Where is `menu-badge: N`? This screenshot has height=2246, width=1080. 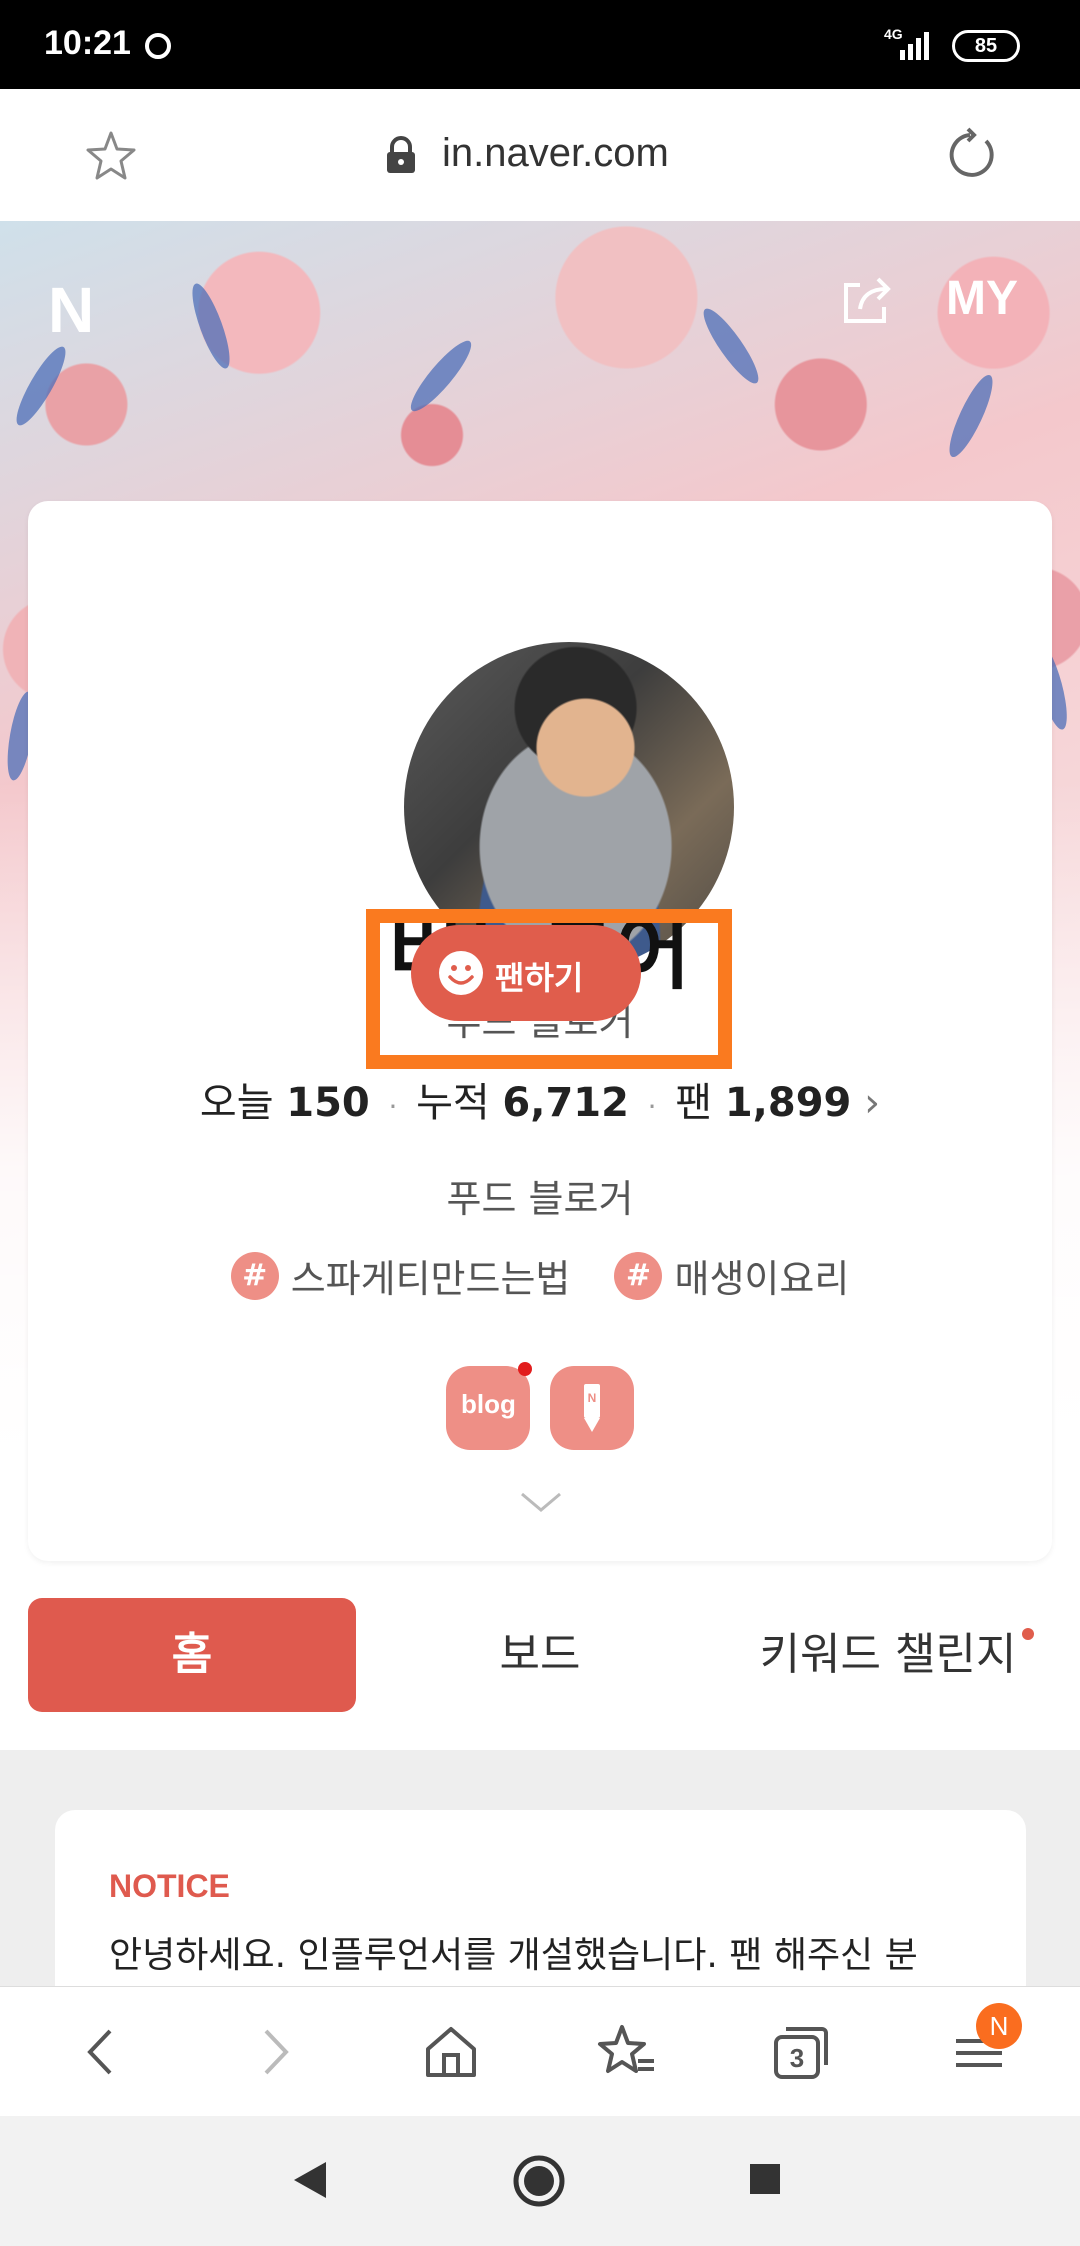
menu-badge: N is located at coordinates (999, 2026).